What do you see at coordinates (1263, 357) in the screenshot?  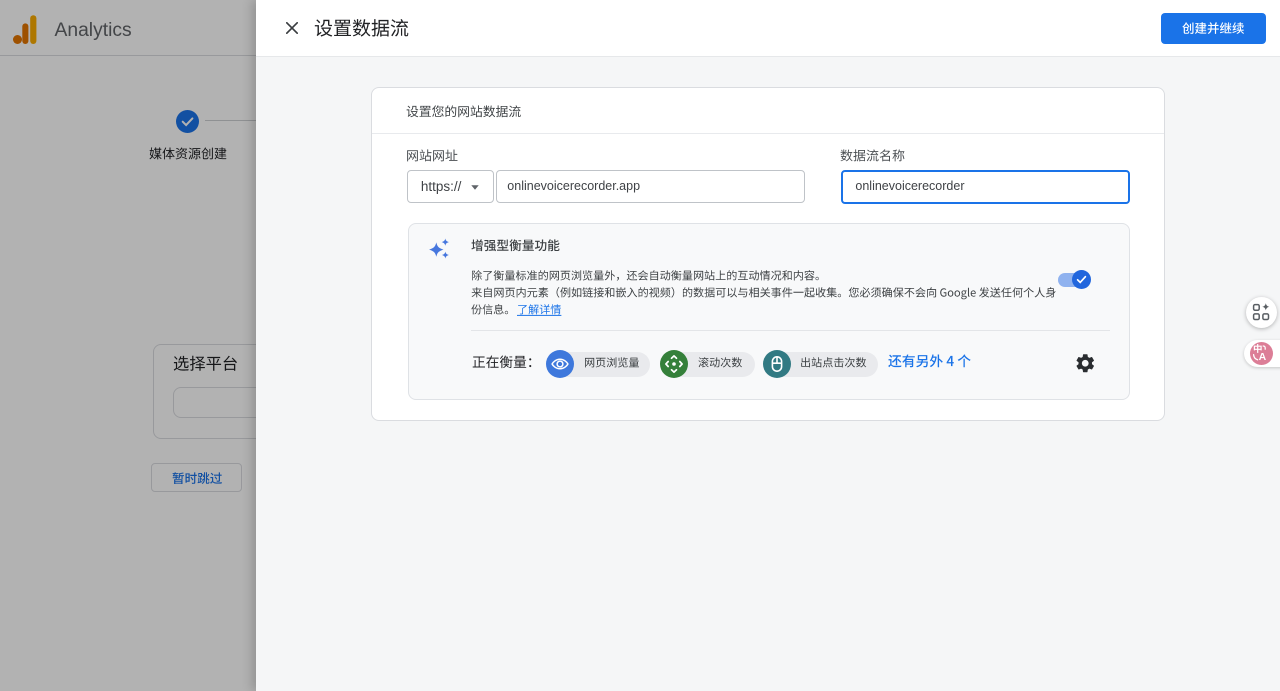 I see `svg-text: A` at bounding box center [1263, 357].